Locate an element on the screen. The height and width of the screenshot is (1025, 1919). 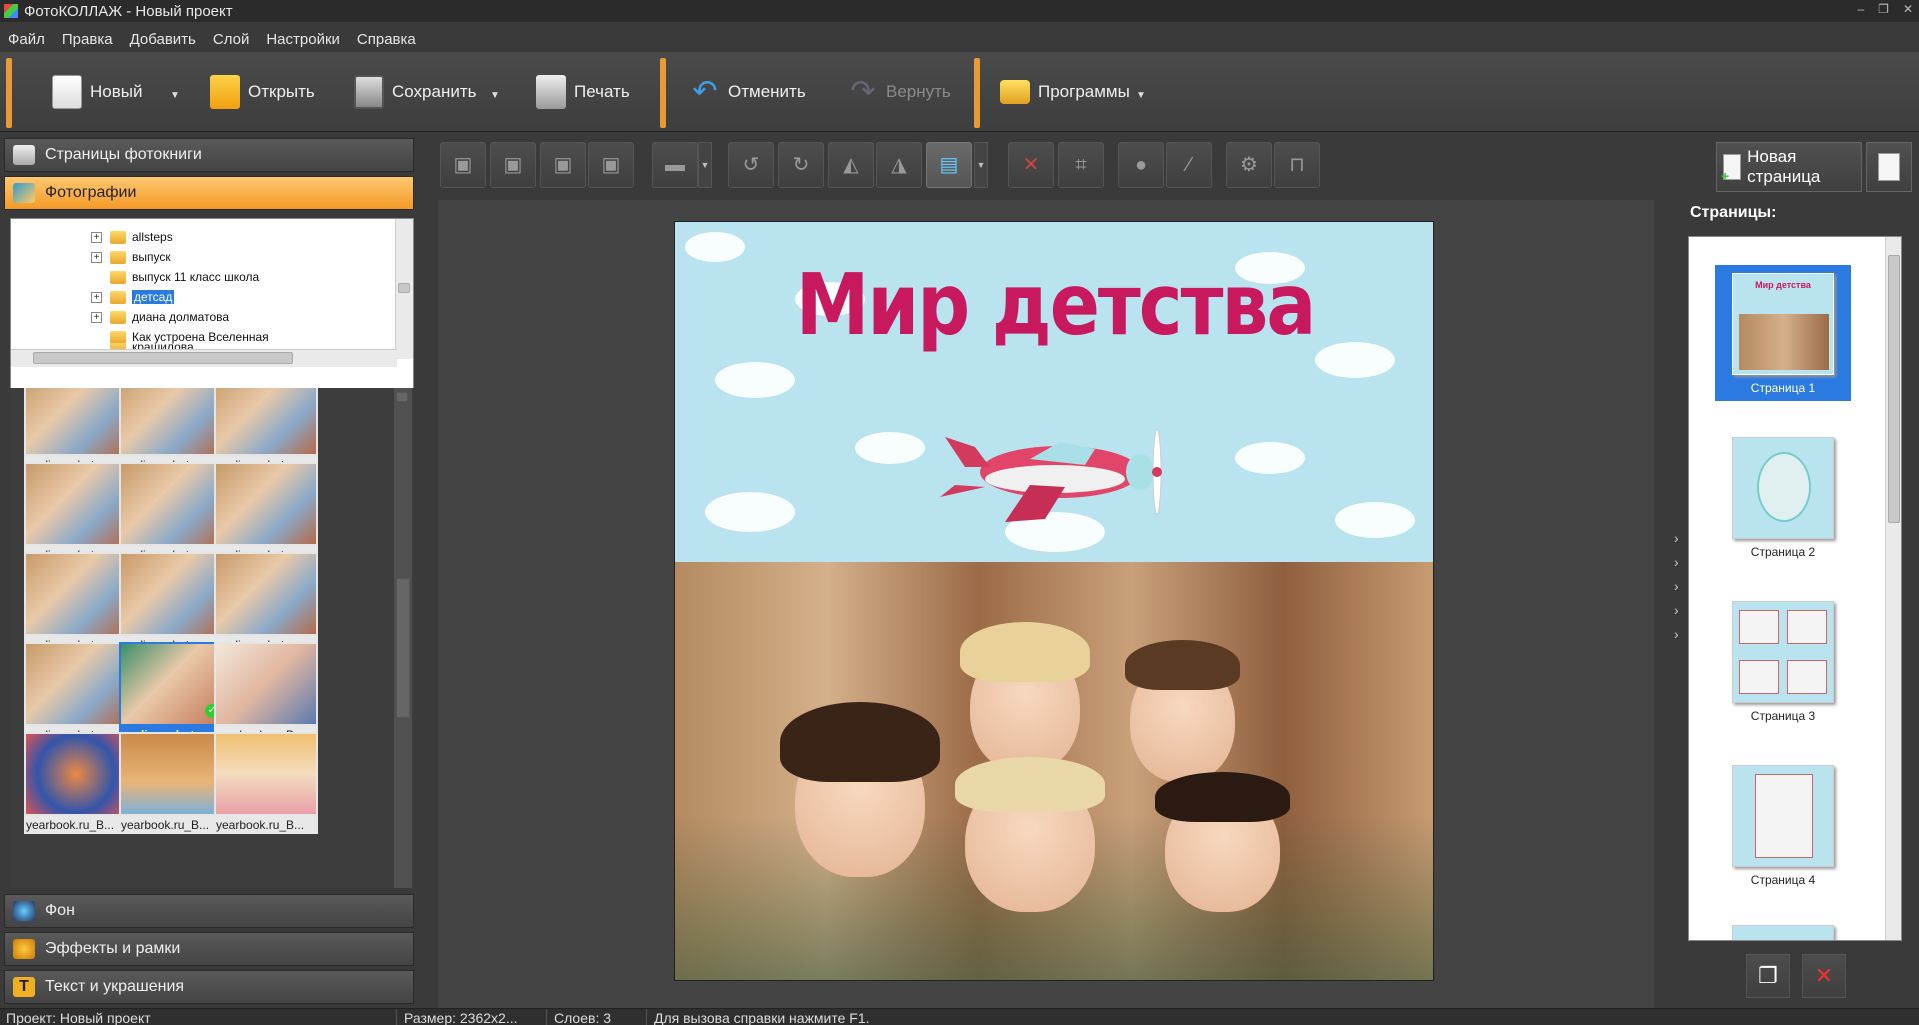
page-thumbnail: Мир детства is located at coordinates (1783, 324).